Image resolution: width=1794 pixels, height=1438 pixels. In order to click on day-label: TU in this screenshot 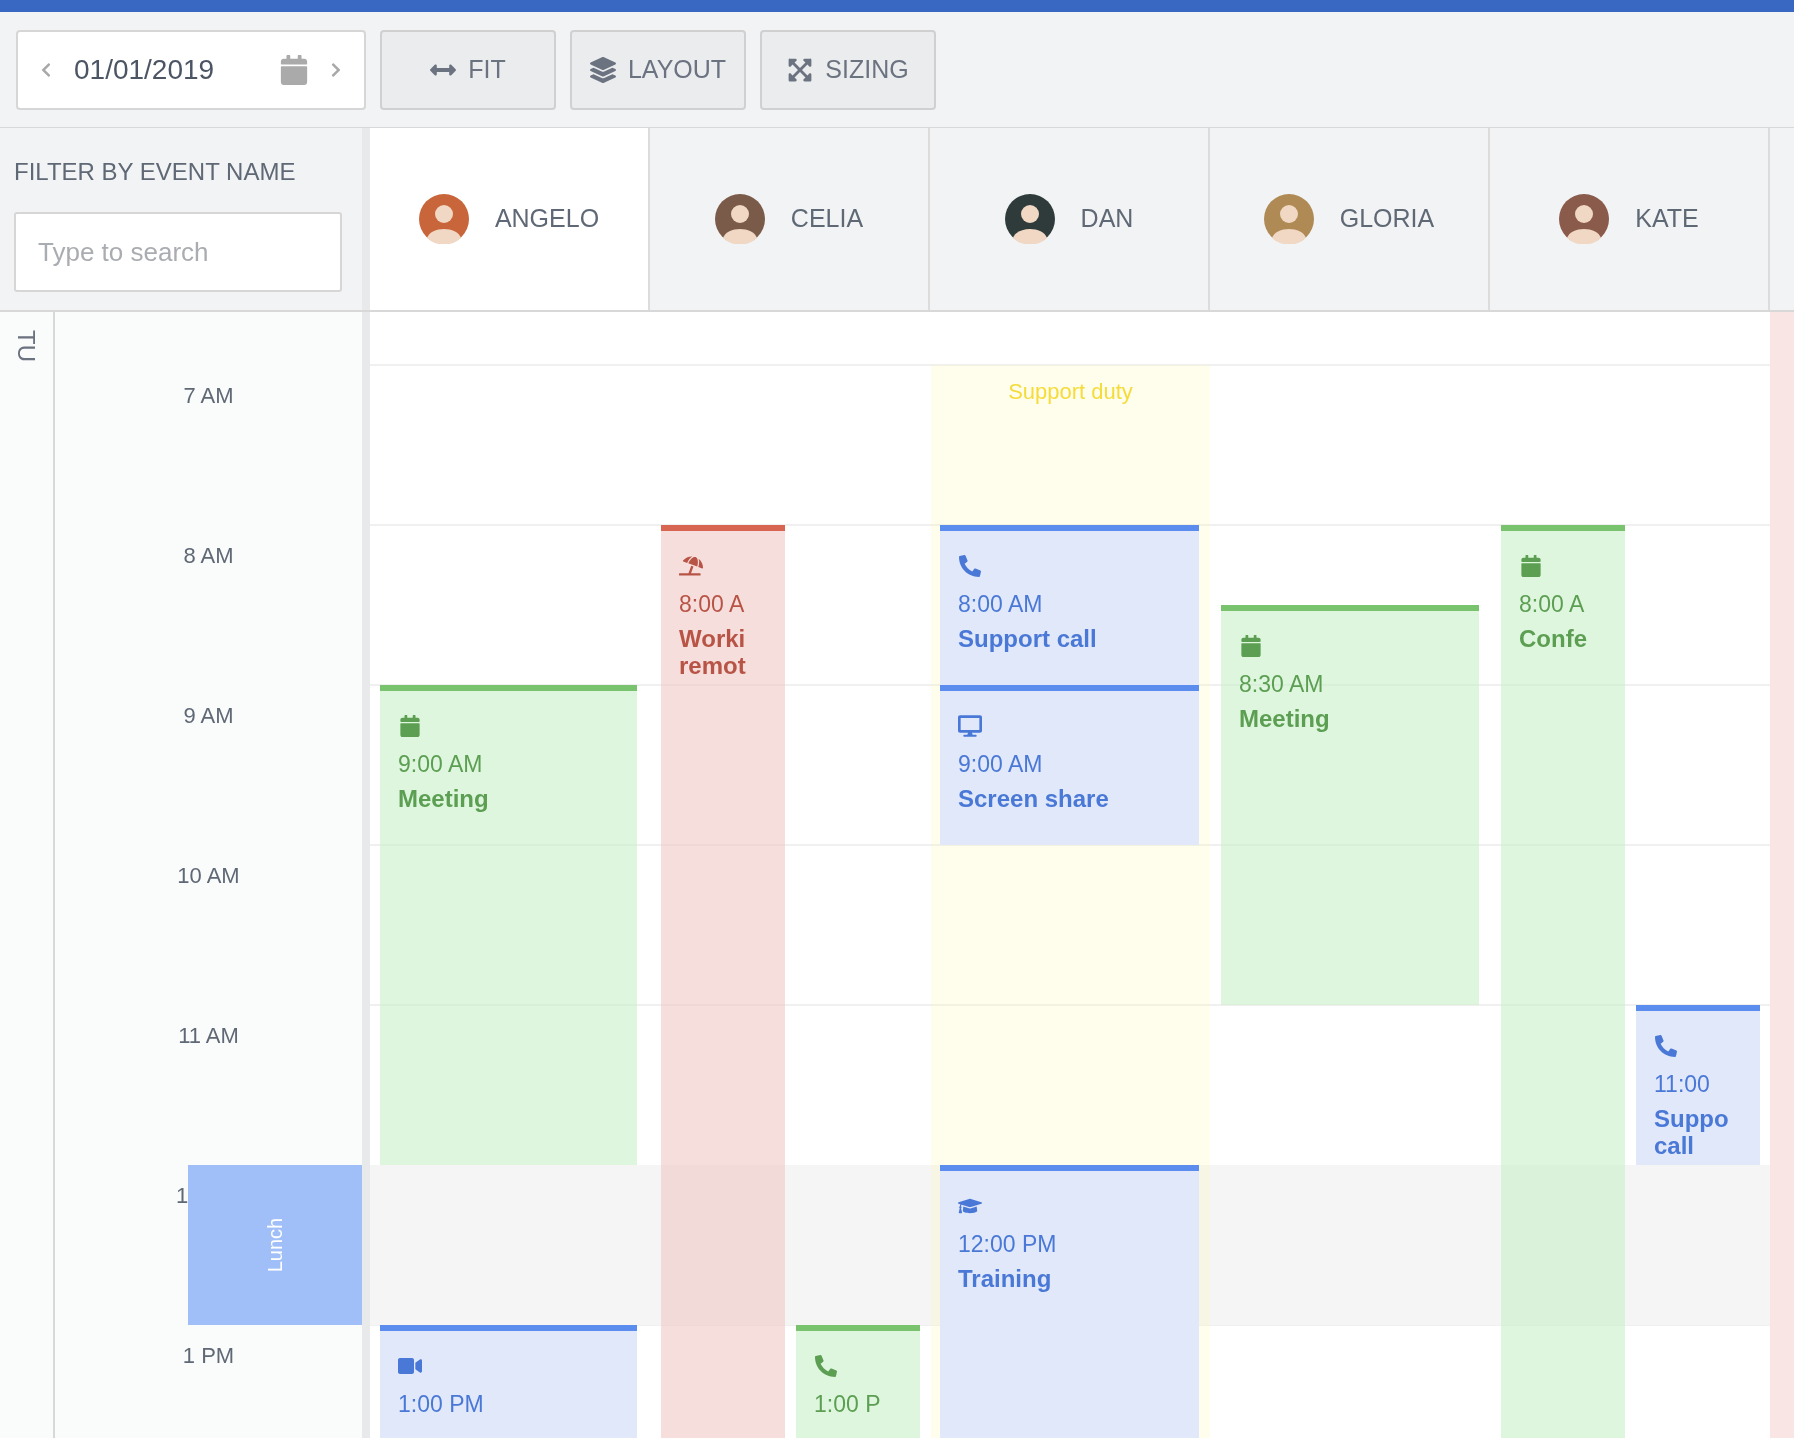, I will do `click(26, 346)`.